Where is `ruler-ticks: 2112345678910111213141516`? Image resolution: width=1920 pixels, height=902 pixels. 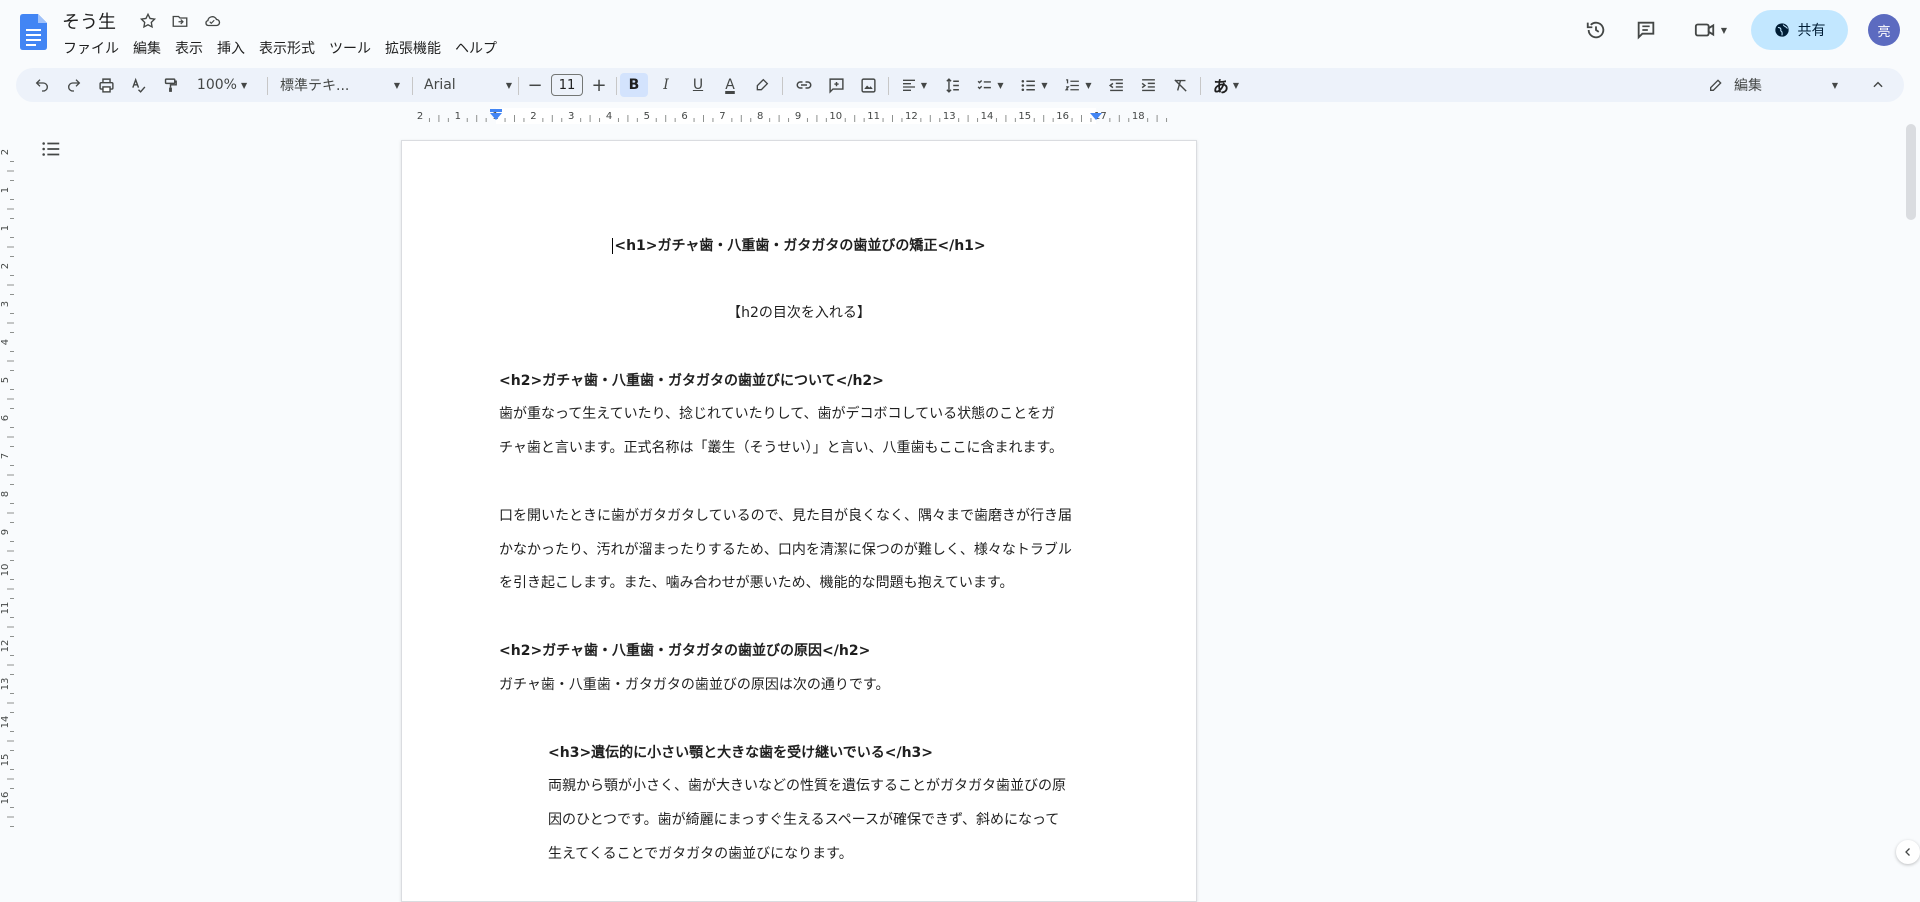
ruler-ticks: 2112345678910111213141516 is located at coordinates (7, 488).